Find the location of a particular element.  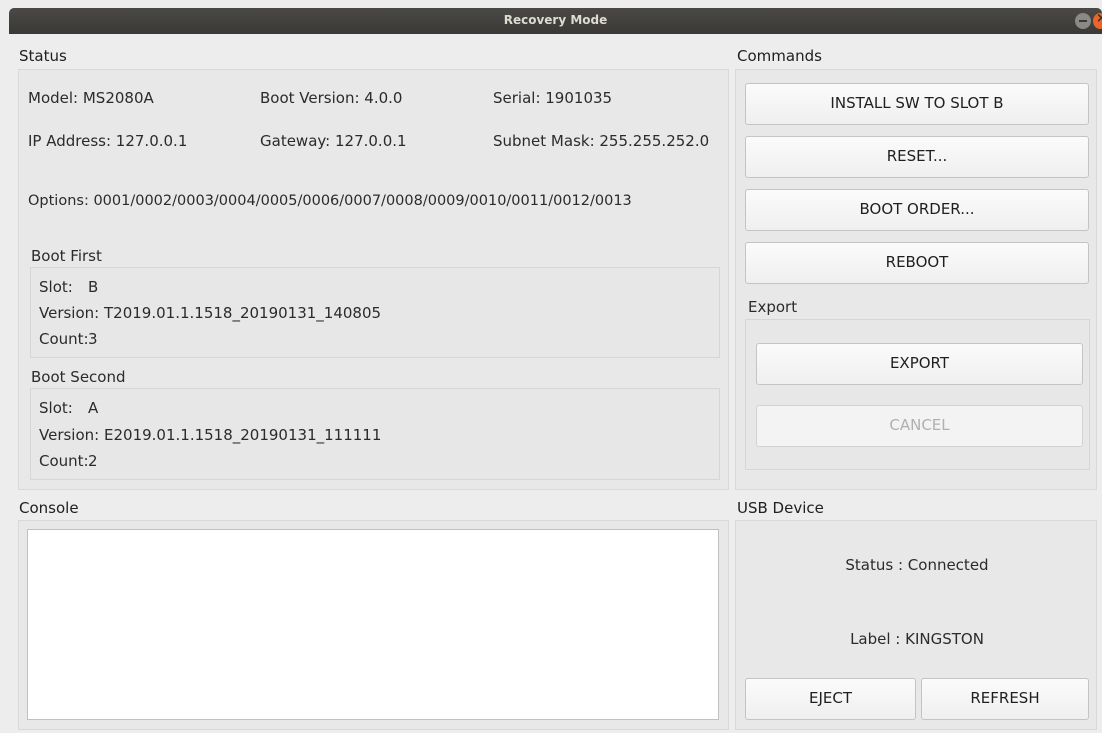

title-bar: Recovery Mode is located at coordinates (555, 21).